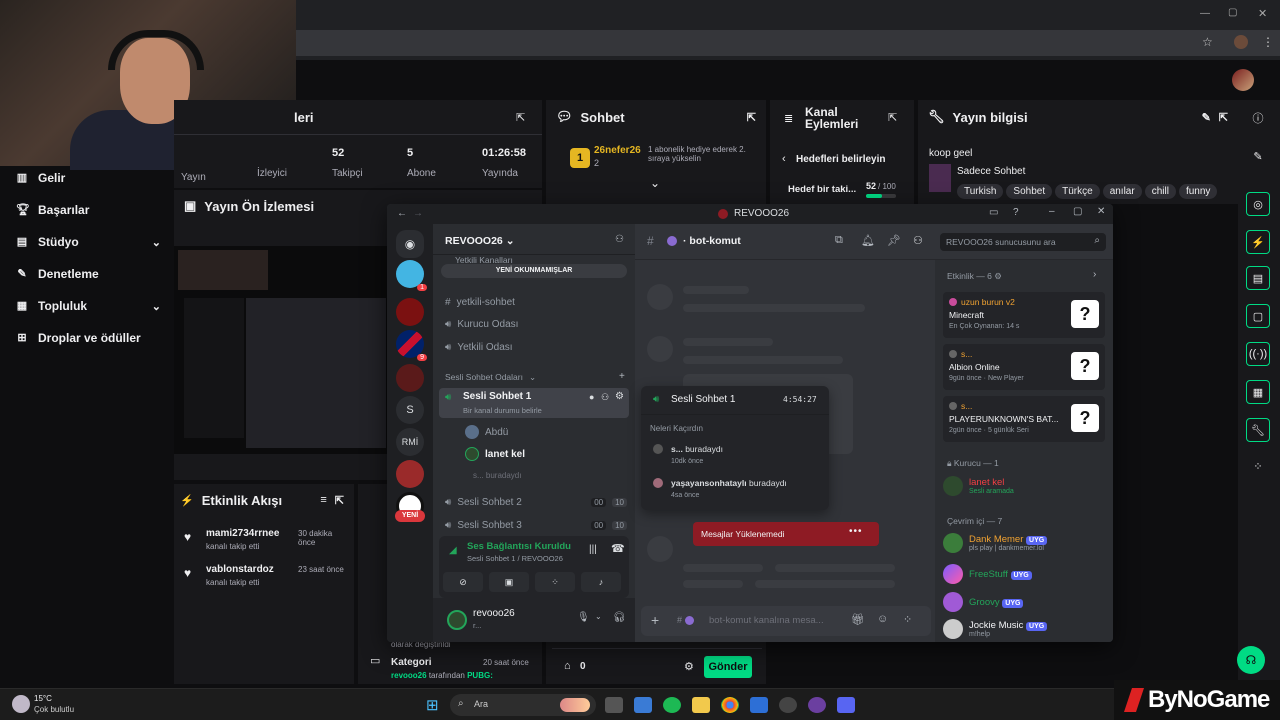 The width and height of the screenshot is (1280, 720). What do you see at coordinates (619, 396) in the screenshot?
I see `gear-icon: ⚙` at bounding box center [619, 396].